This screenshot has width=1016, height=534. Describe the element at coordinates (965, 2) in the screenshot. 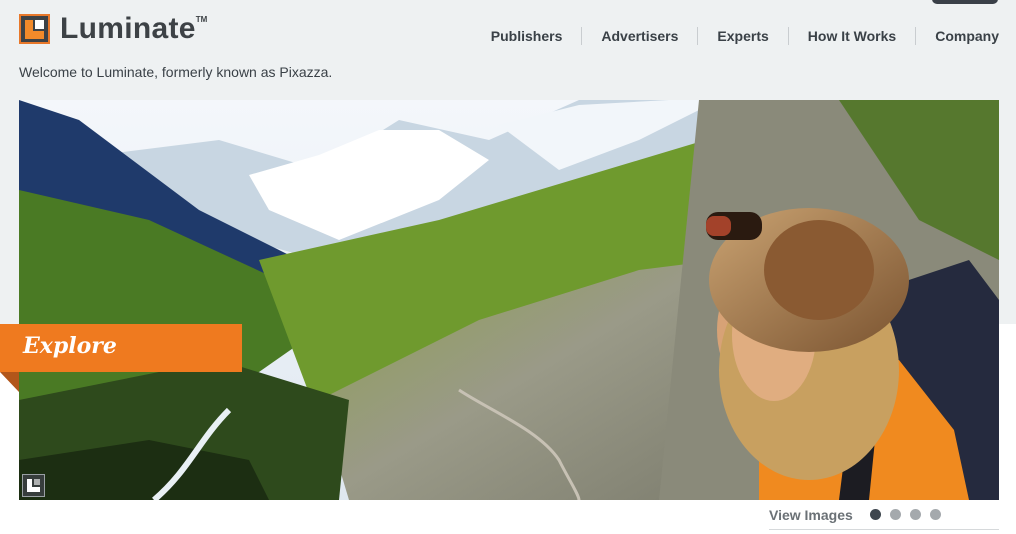

I see `top-tab` at that location.